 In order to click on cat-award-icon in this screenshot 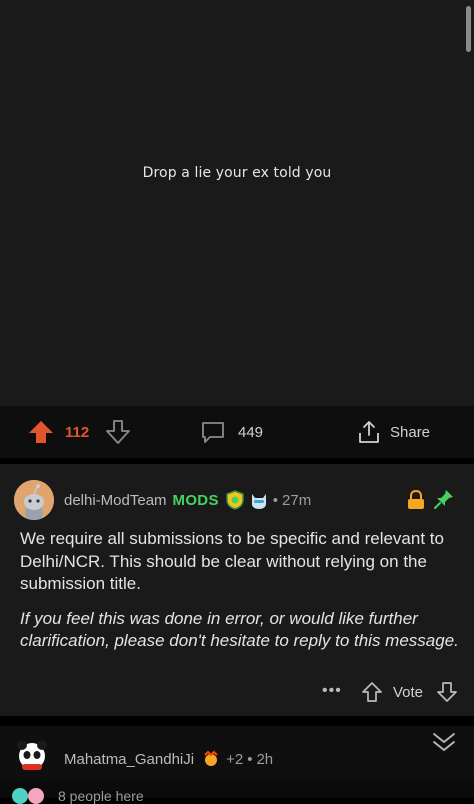, I will do `click(259, 500)`.